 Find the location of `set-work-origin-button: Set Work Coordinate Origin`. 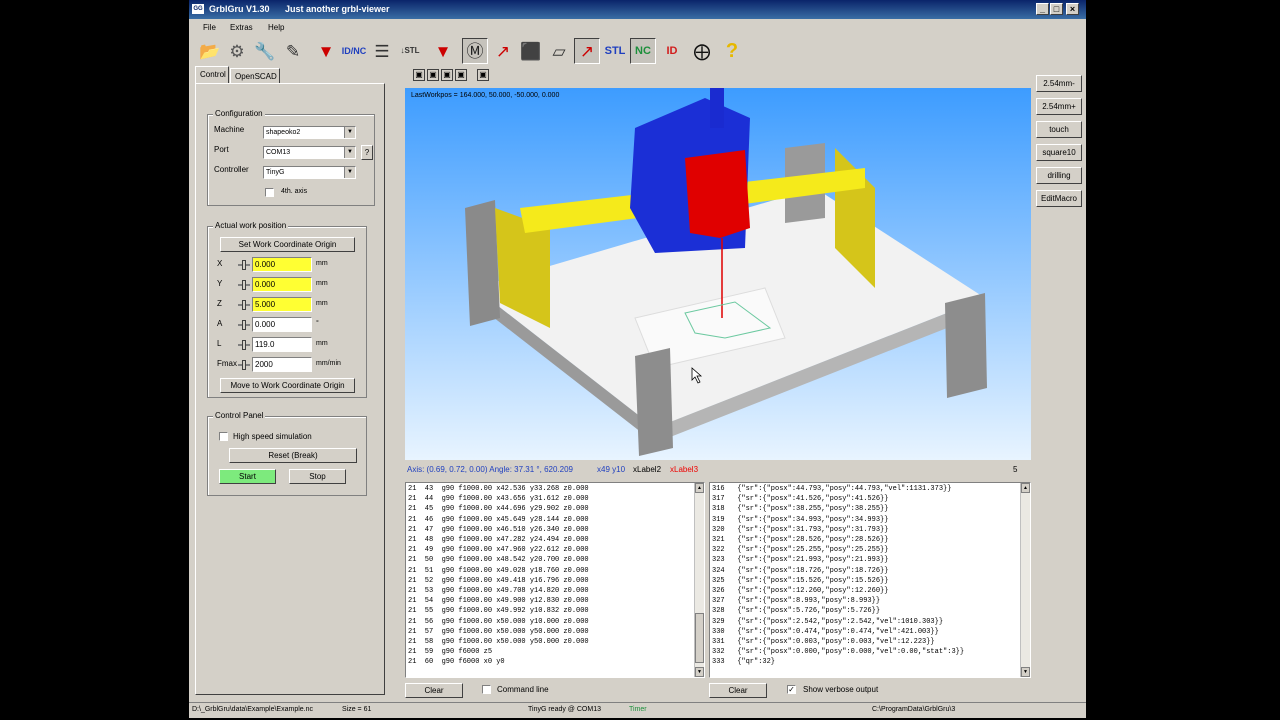

set-work-origin-button: Set Work Coordinate Origin is located at coordinates (287, 244).